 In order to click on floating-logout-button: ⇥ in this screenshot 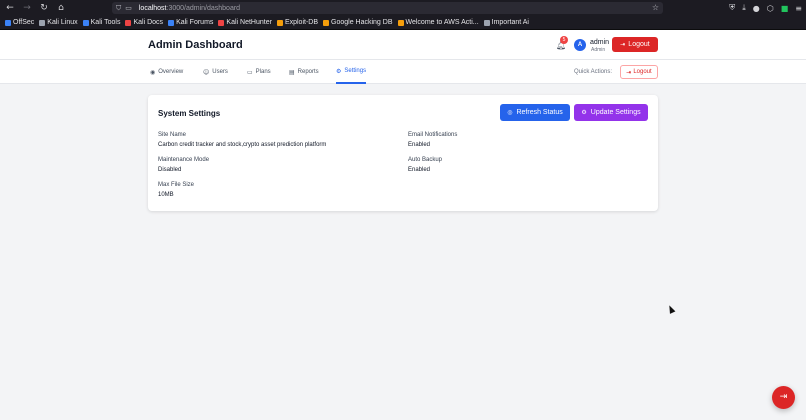, I will do `click(783, 397)`.